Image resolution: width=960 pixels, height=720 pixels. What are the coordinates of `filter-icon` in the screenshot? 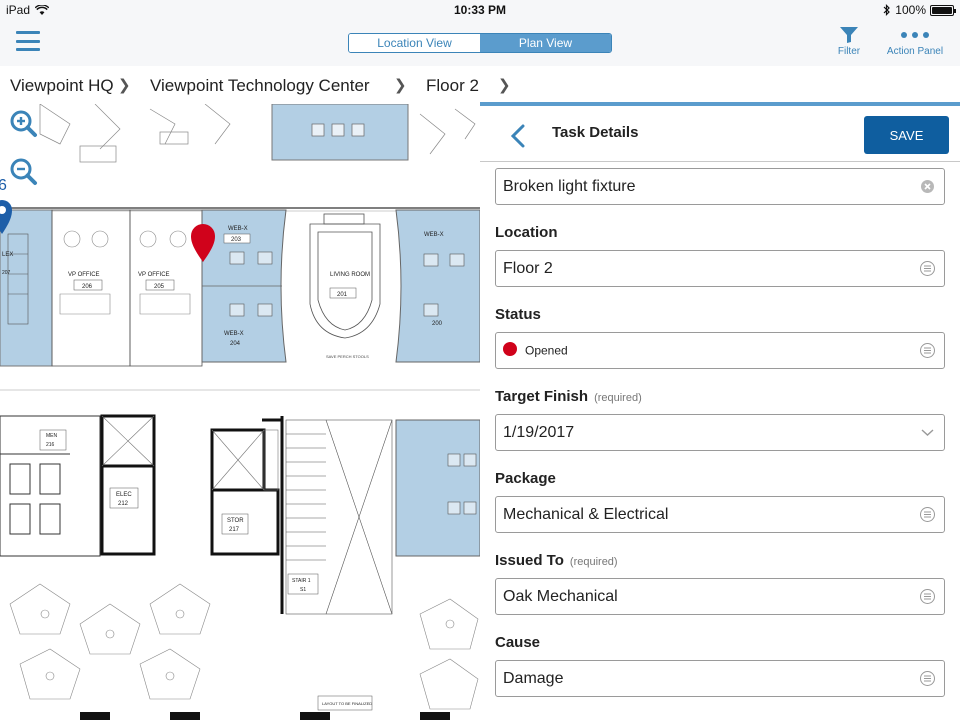 It's located at (849, 35).